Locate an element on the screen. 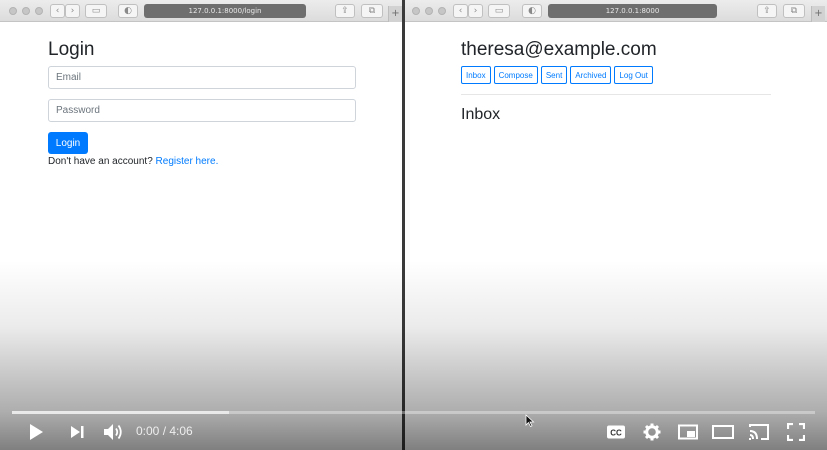  cast-button is located at coordinates (759, 432).